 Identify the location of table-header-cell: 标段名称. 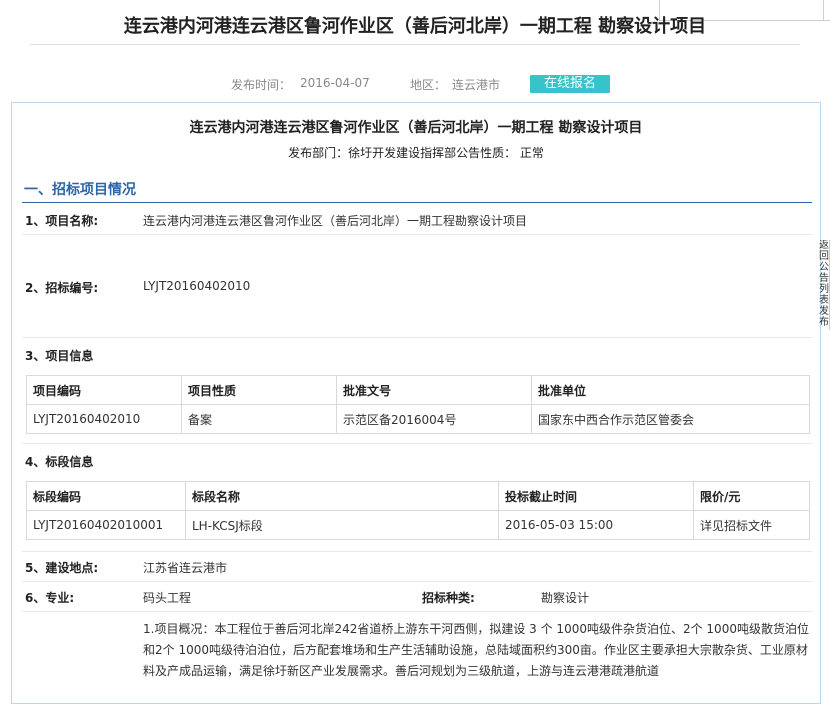
(342, 496).